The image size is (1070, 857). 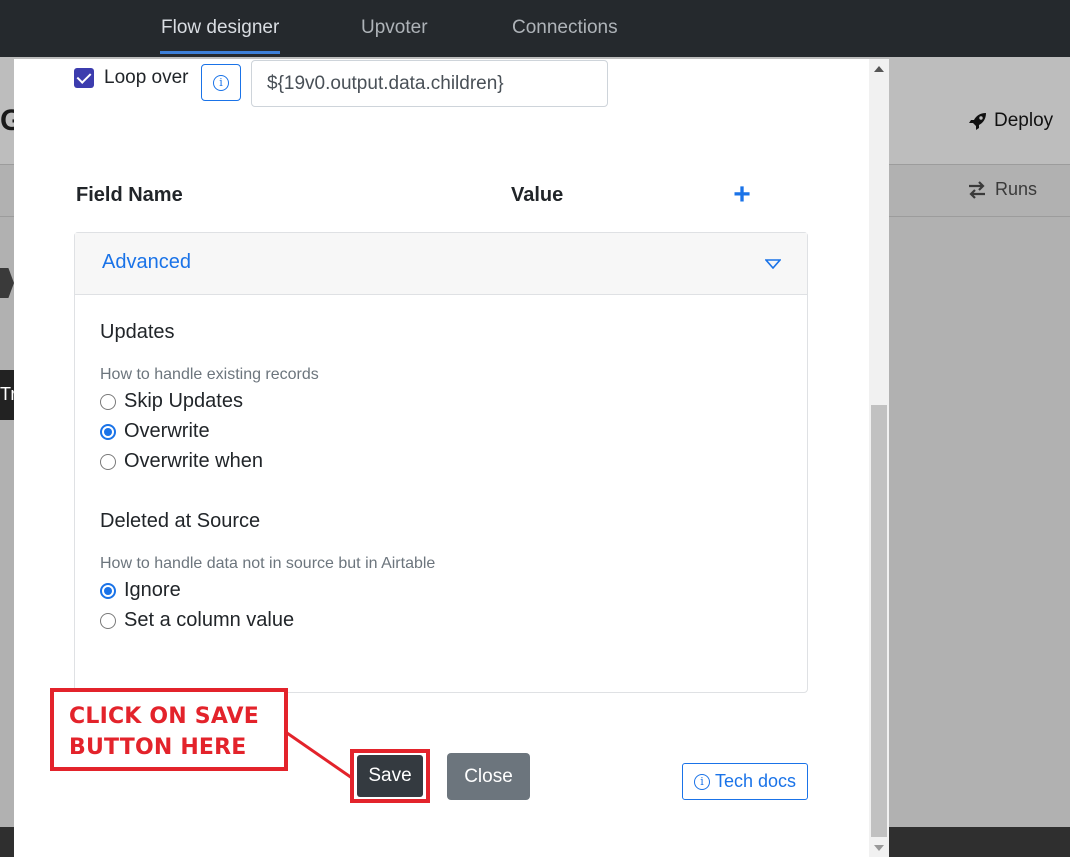 I want to click on save-button: Save, so click(x=390, y=776).